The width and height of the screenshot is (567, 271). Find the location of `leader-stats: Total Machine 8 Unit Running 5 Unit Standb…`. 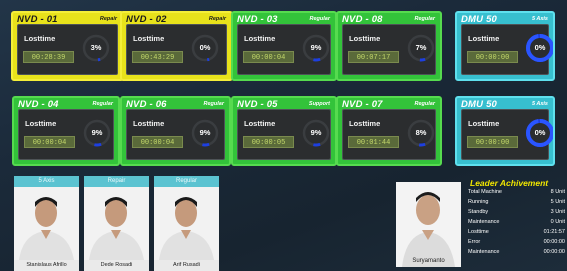

leader-stats: Total Machine 8 Unit Running 5 Unit Standb… is located at coordinates (517, 224).